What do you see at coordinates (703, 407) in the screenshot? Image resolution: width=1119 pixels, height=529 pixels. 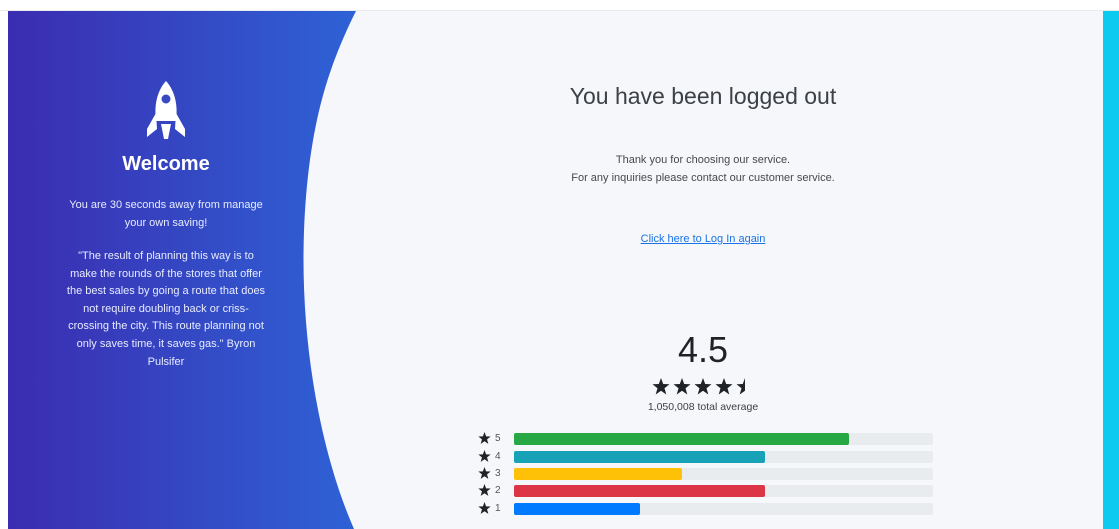 I see `rating-total: 1,050,008 total average` at bounding box center [703, 407].